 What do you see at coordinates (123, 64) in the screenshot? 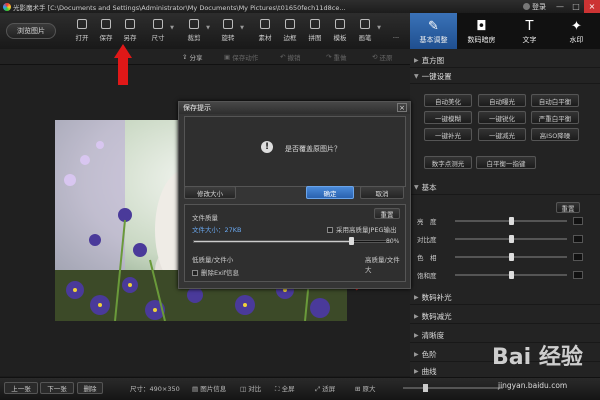
I see `red-arrow-icon` at bounding box center [123, 64].